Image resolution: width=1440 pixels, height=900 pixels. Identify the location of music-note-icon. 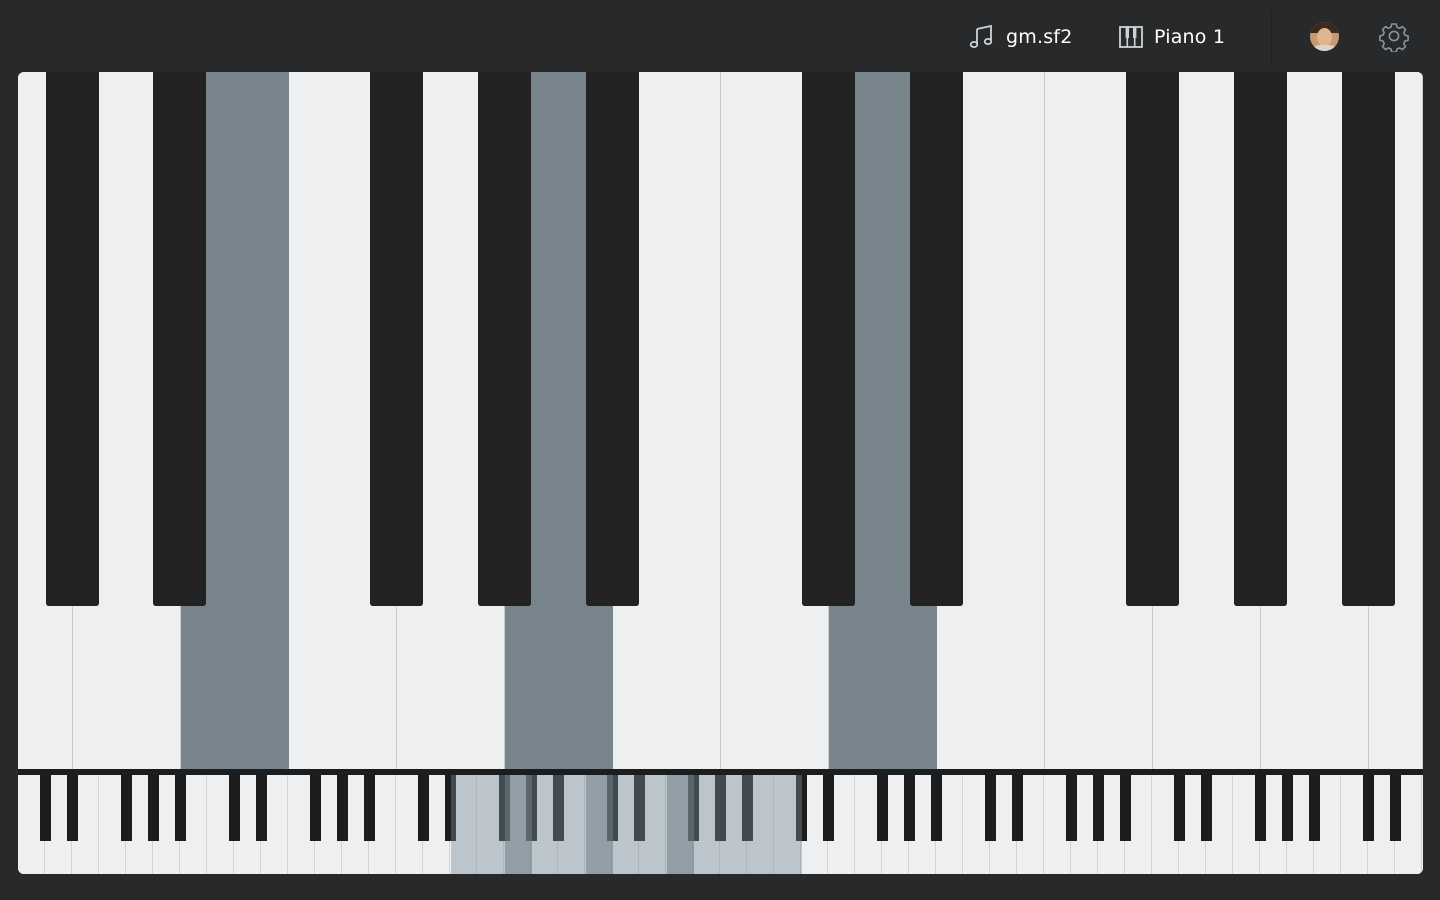
(982, 37).